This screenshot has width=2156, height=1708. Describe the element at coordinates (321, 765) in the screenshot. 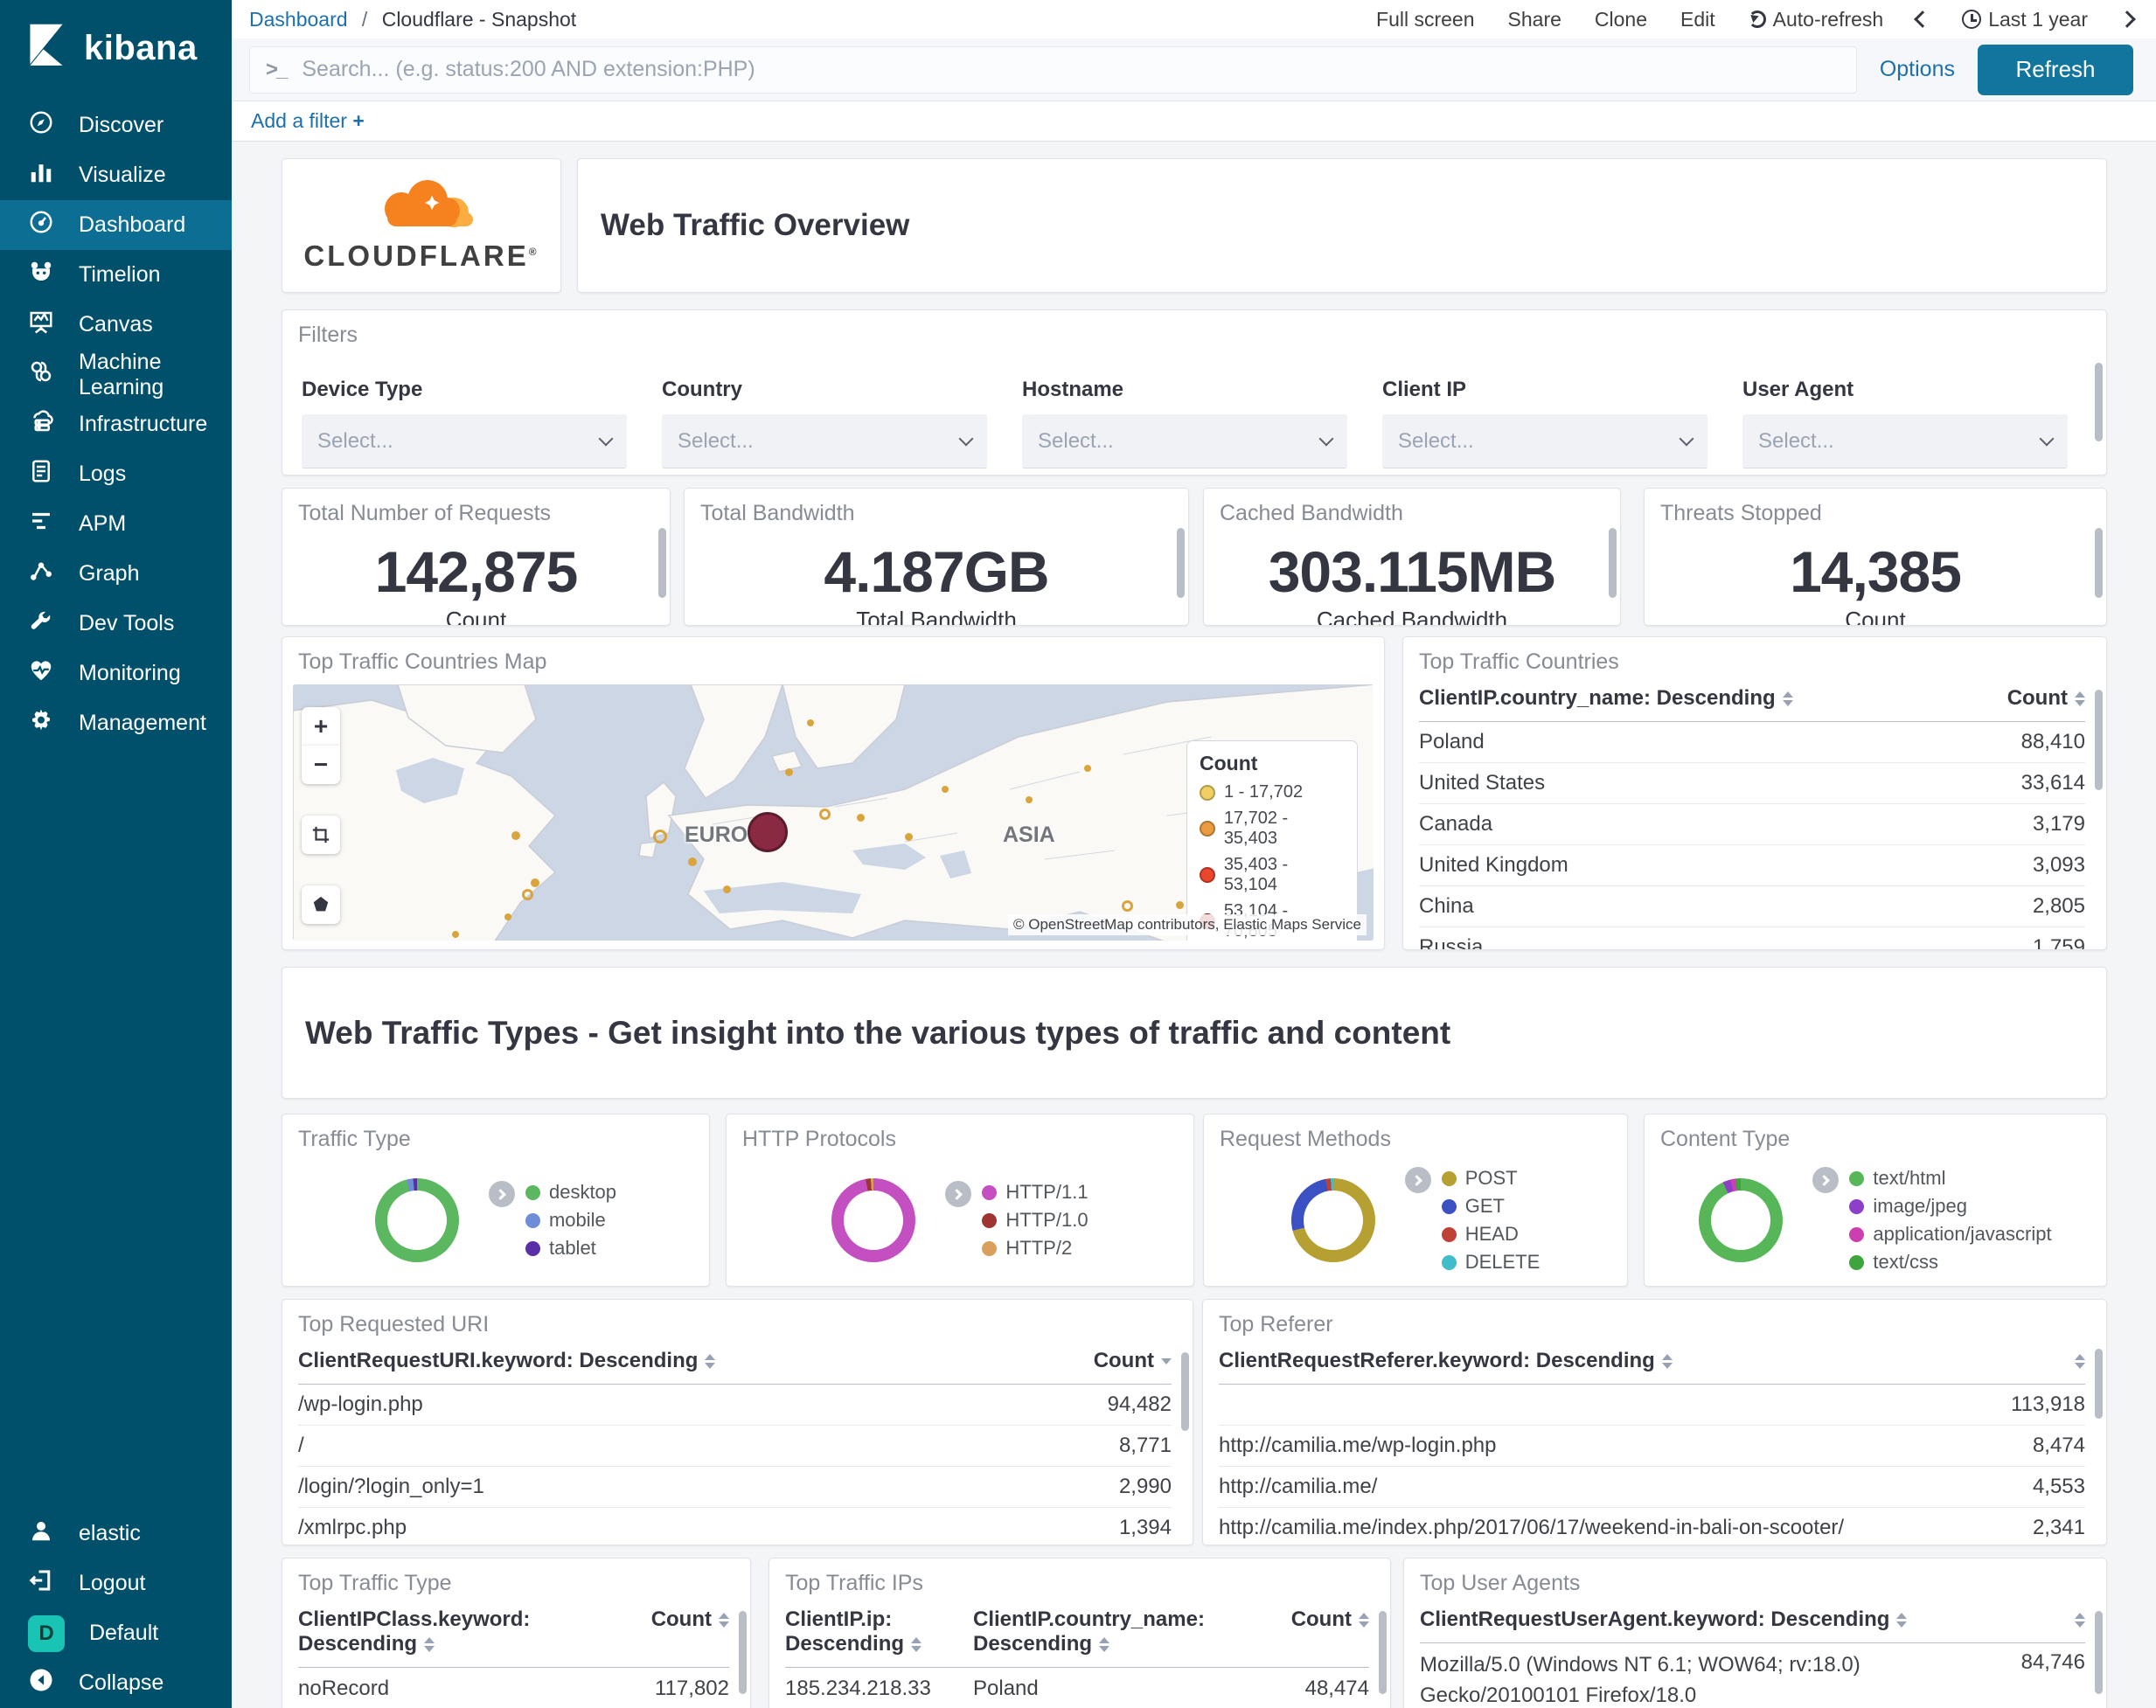

I see `zoom-out-button: −` at that location.